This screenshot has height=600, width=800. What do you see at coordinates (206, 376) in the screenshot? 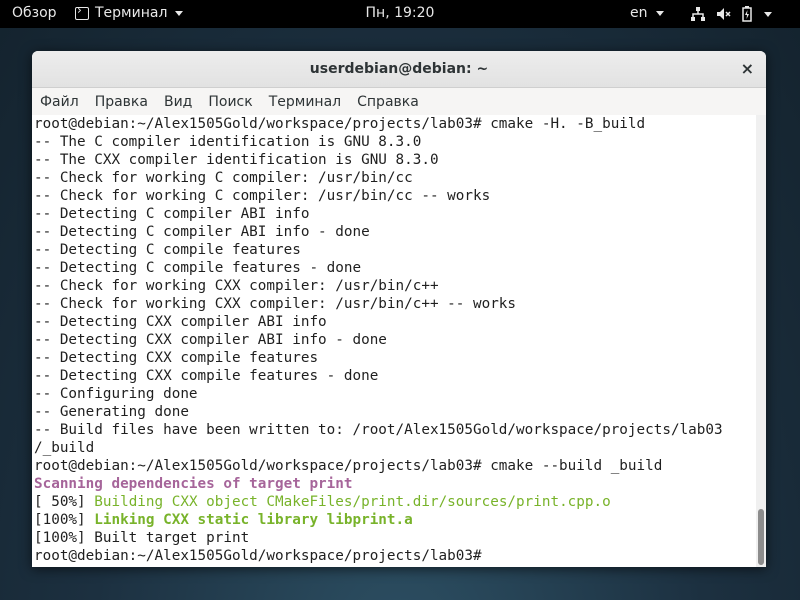
I see `terminal-line: -- Detecting CXX compile features - done` at bounding box center [206, 376].